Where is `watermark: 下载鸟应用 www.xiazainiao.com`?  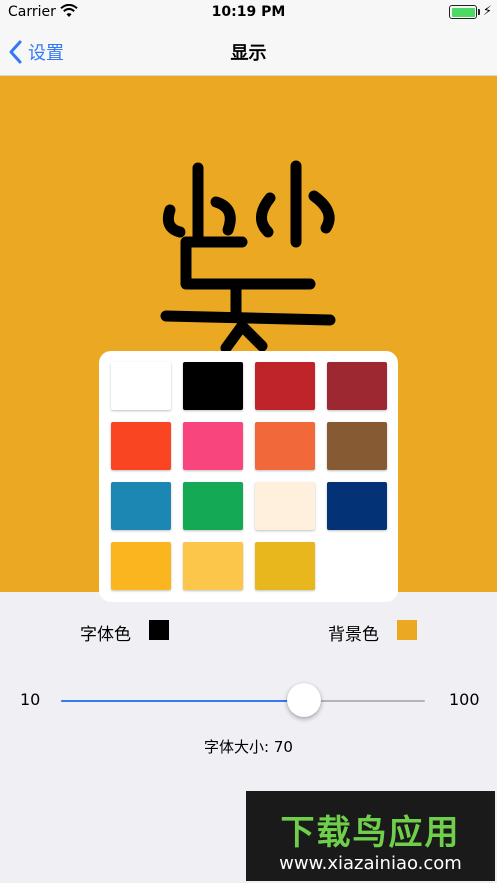 watermark: 下载鸟应用 www.xiazainiao.com is located at coordinates (370, 836).